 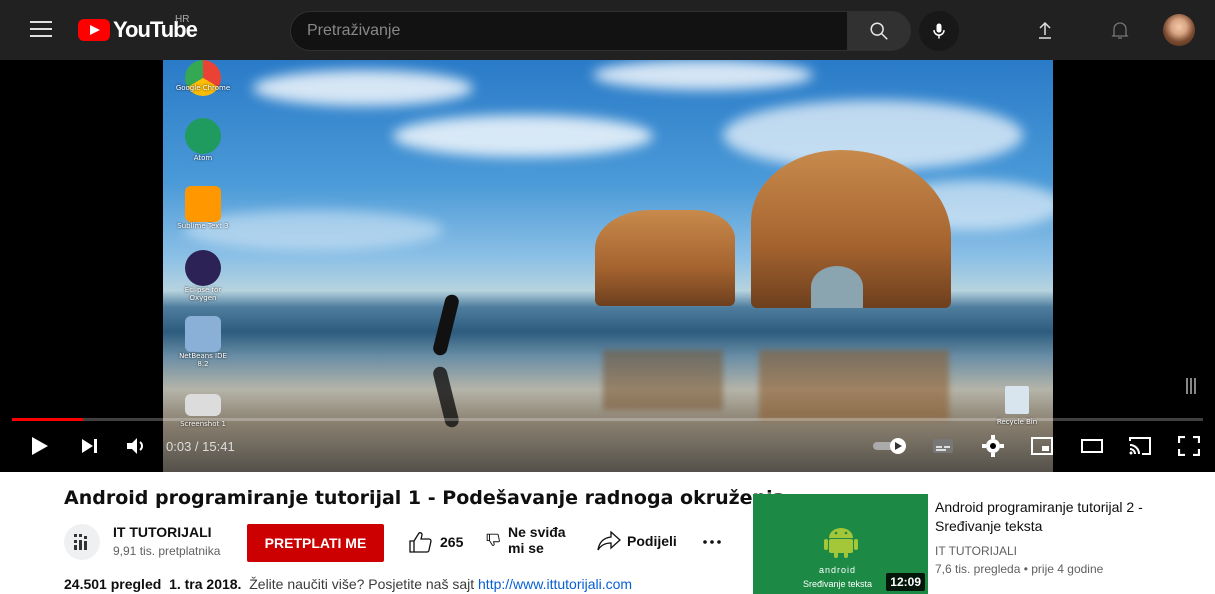 I want to click on region-code: HR, so click(x=182, y=19).